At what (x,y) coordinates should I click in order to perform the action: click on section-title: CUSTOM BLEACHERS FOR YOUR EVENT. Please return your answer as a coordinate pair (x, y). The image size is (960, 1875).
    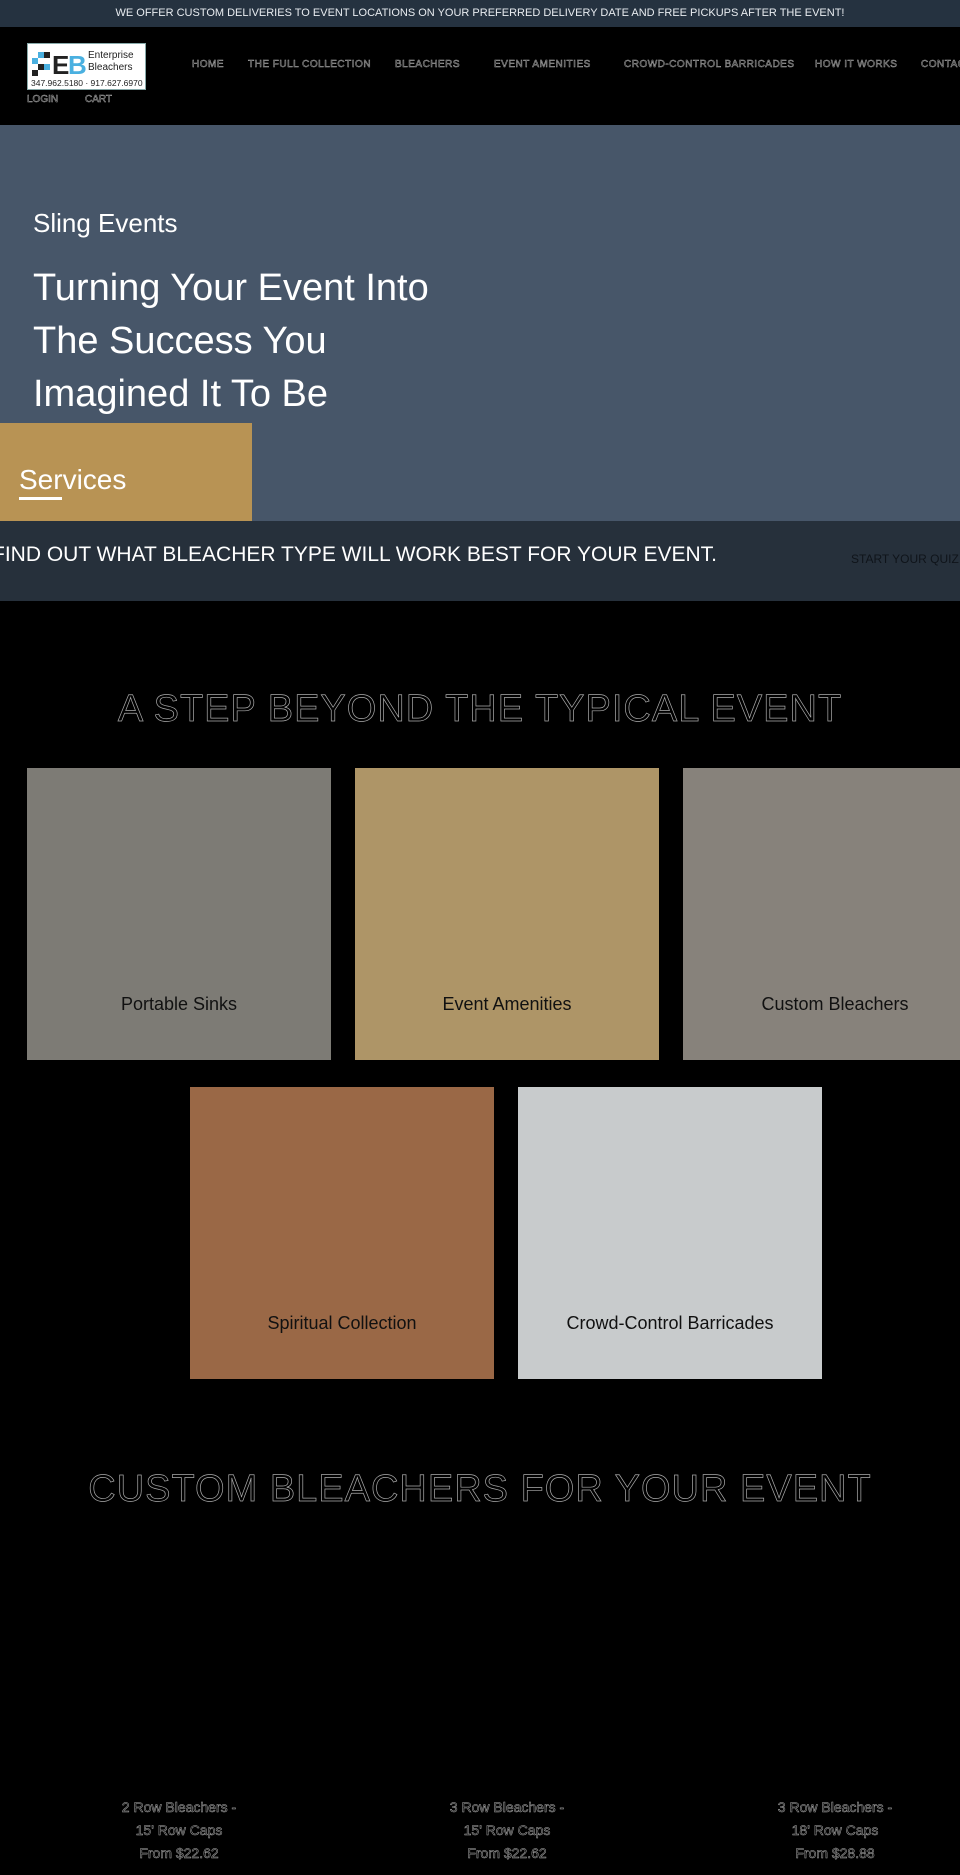
    Looking at the image, I should click on (480, 1489).